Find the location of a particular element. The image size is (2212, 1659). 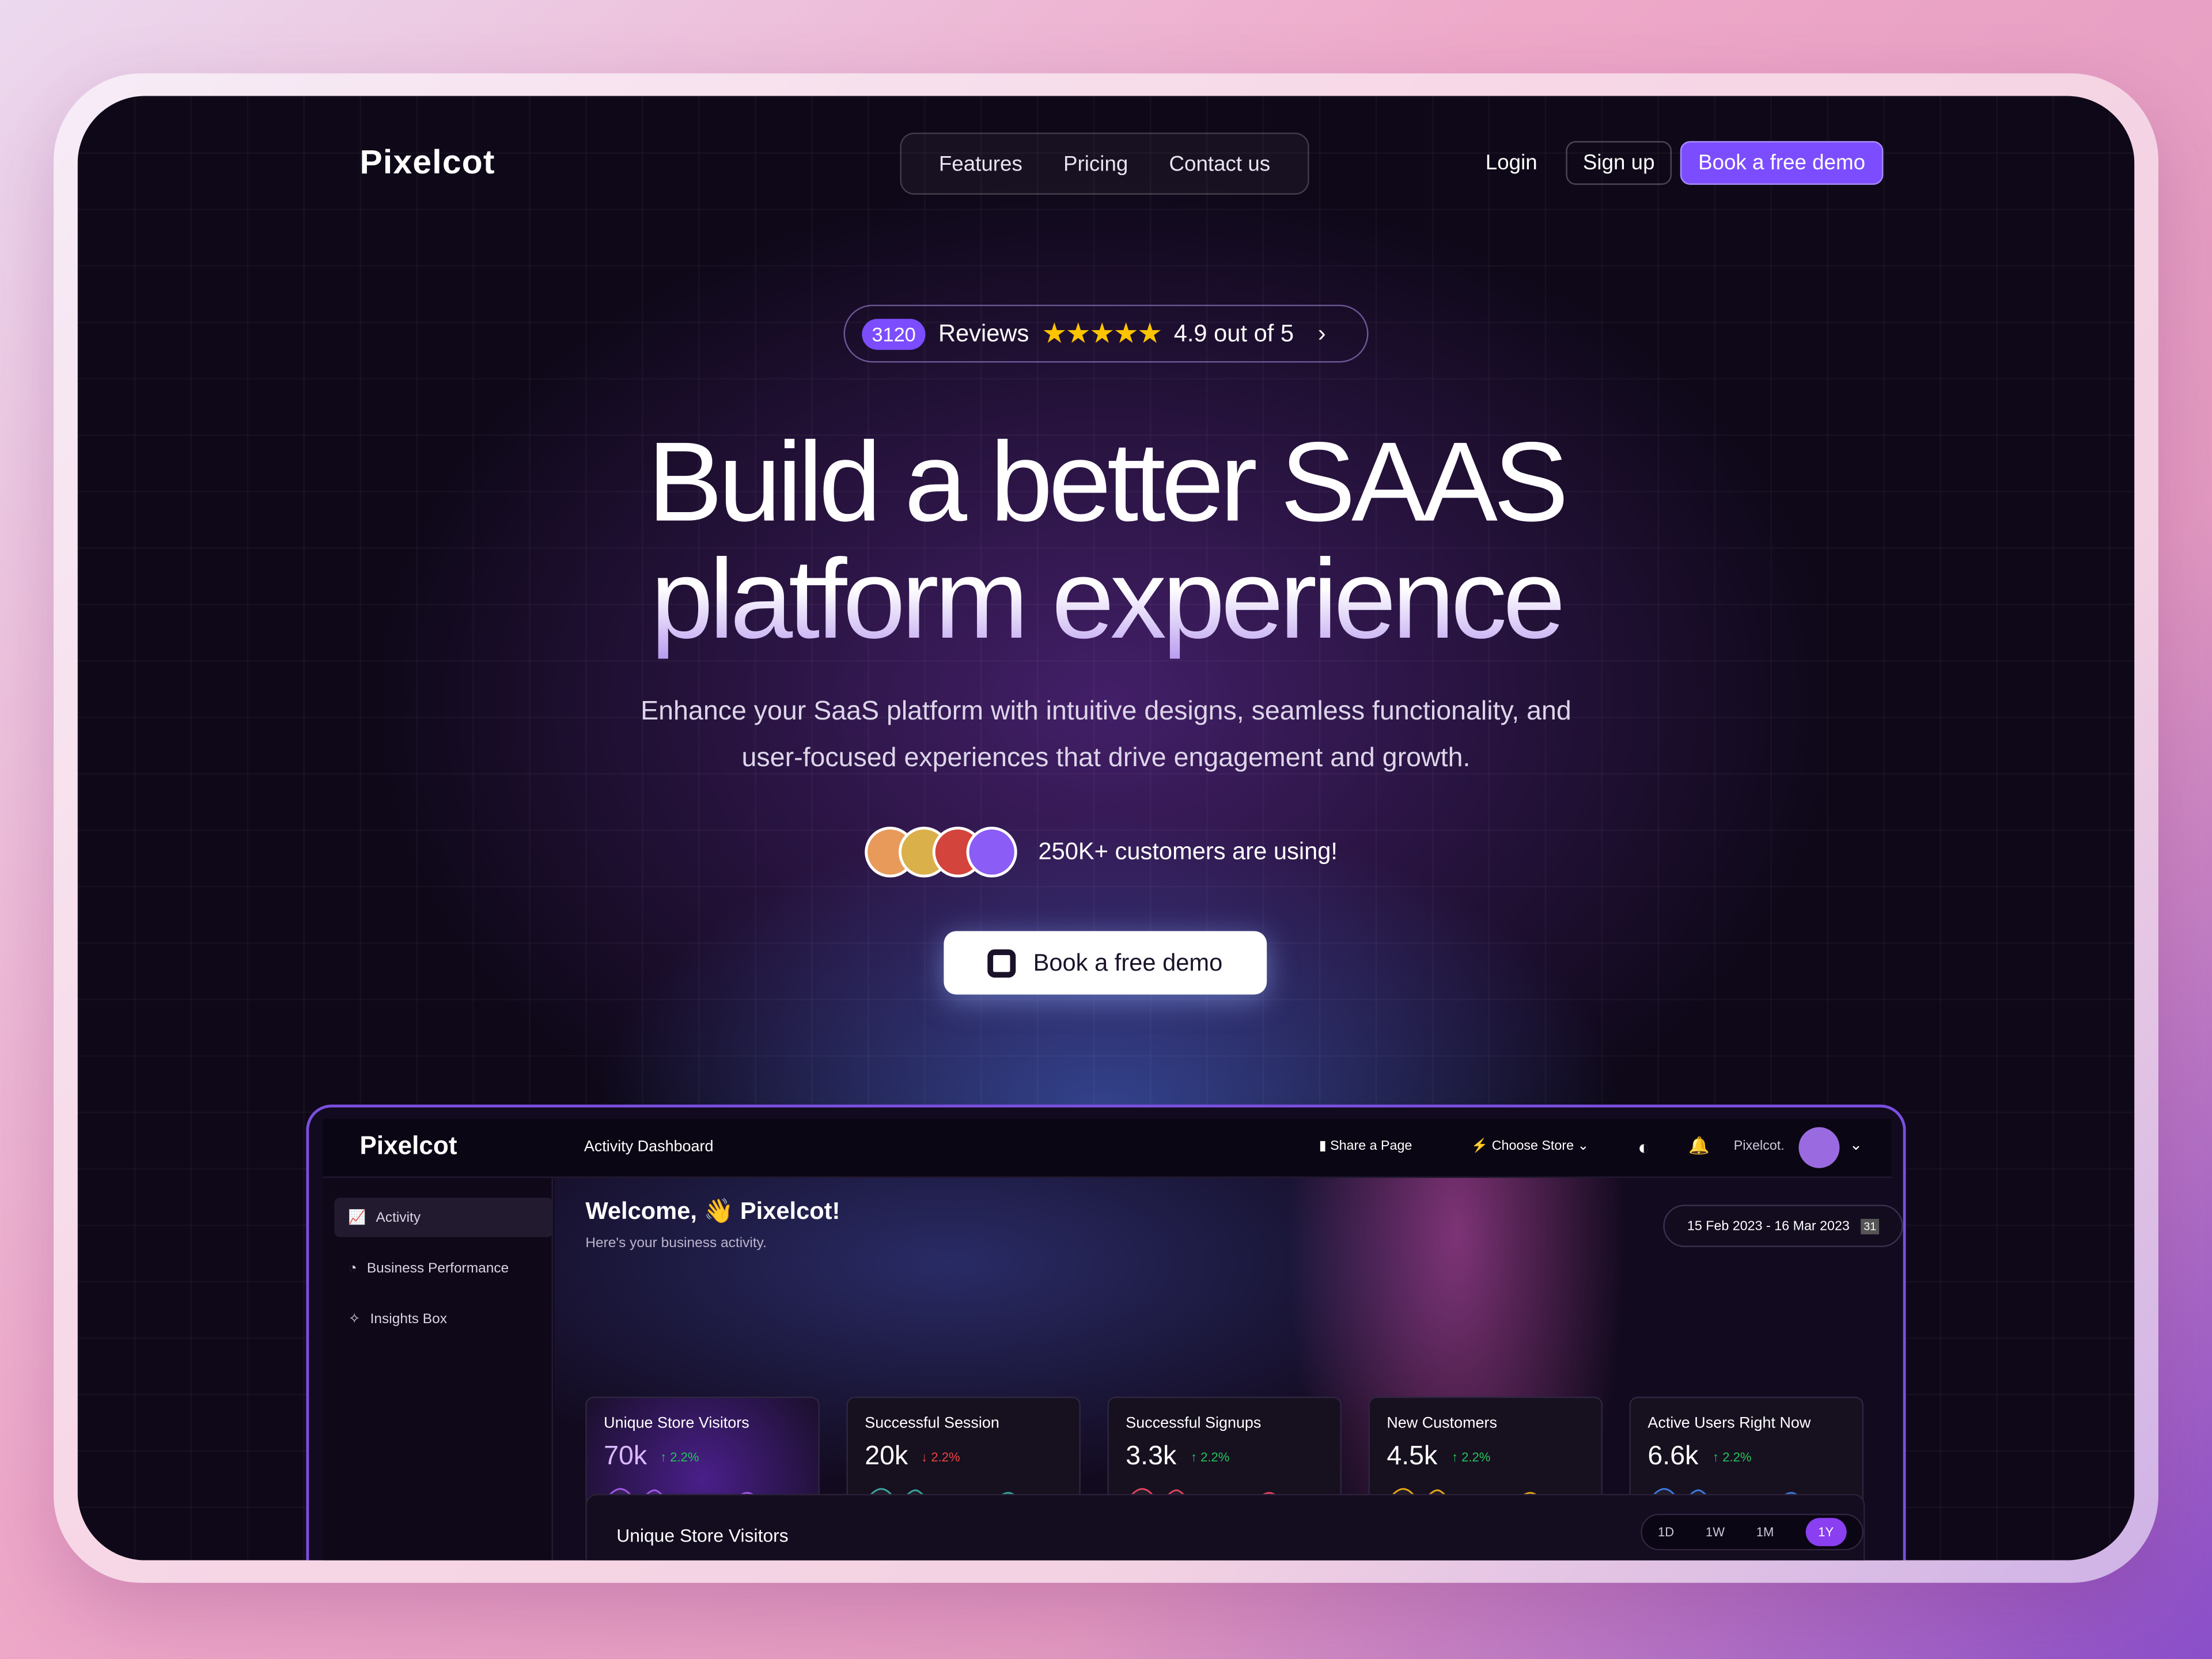

nav-pricing: Pricing is located at coordinates (1095, 163).